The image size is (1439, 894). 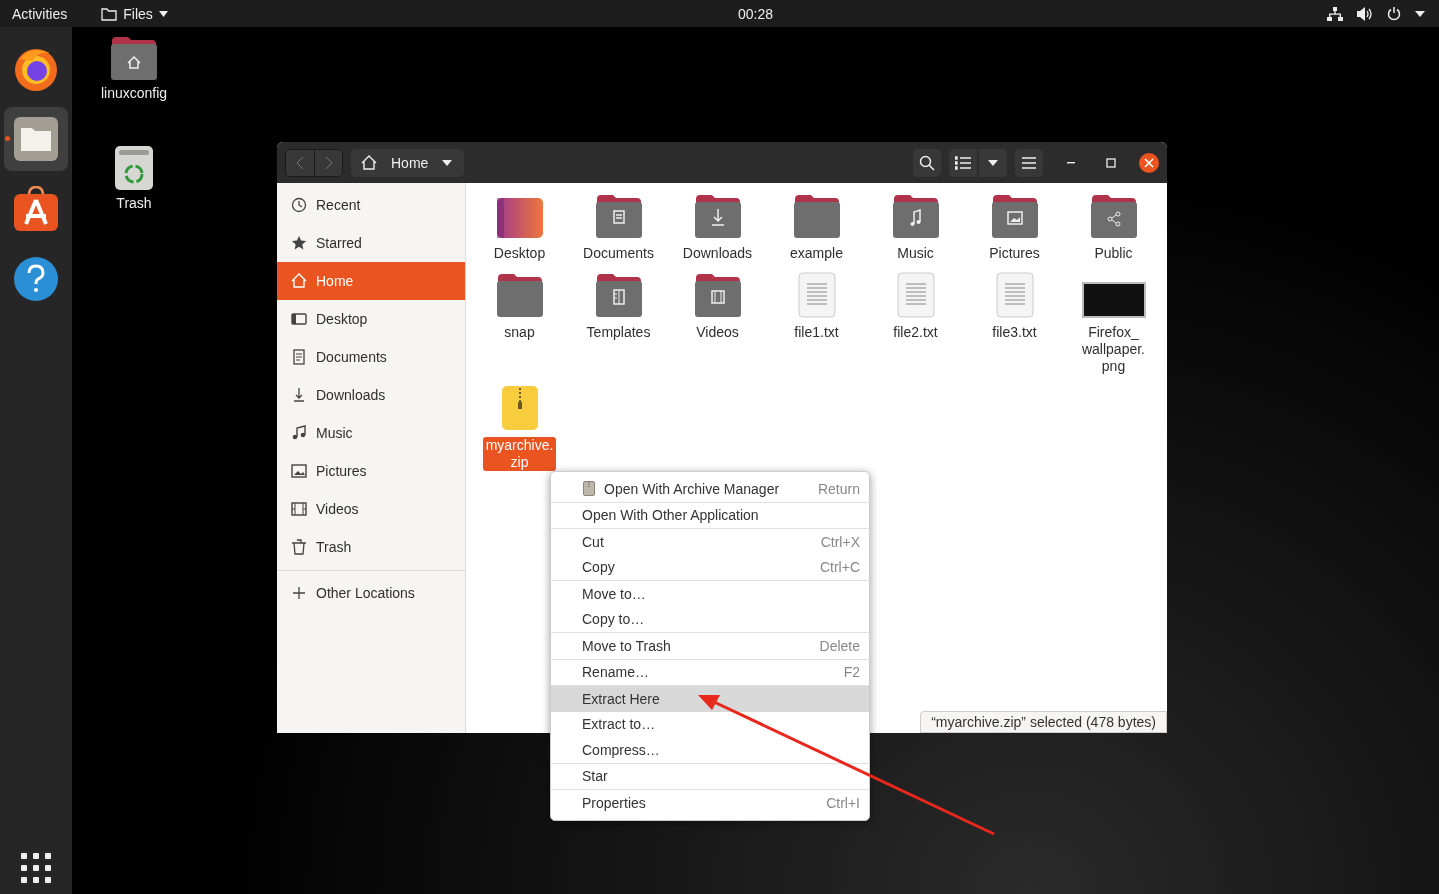 What do you see at coordinates (299, 395) in the screenshot?
I see `download-icon` at bounding box center [299, 395].